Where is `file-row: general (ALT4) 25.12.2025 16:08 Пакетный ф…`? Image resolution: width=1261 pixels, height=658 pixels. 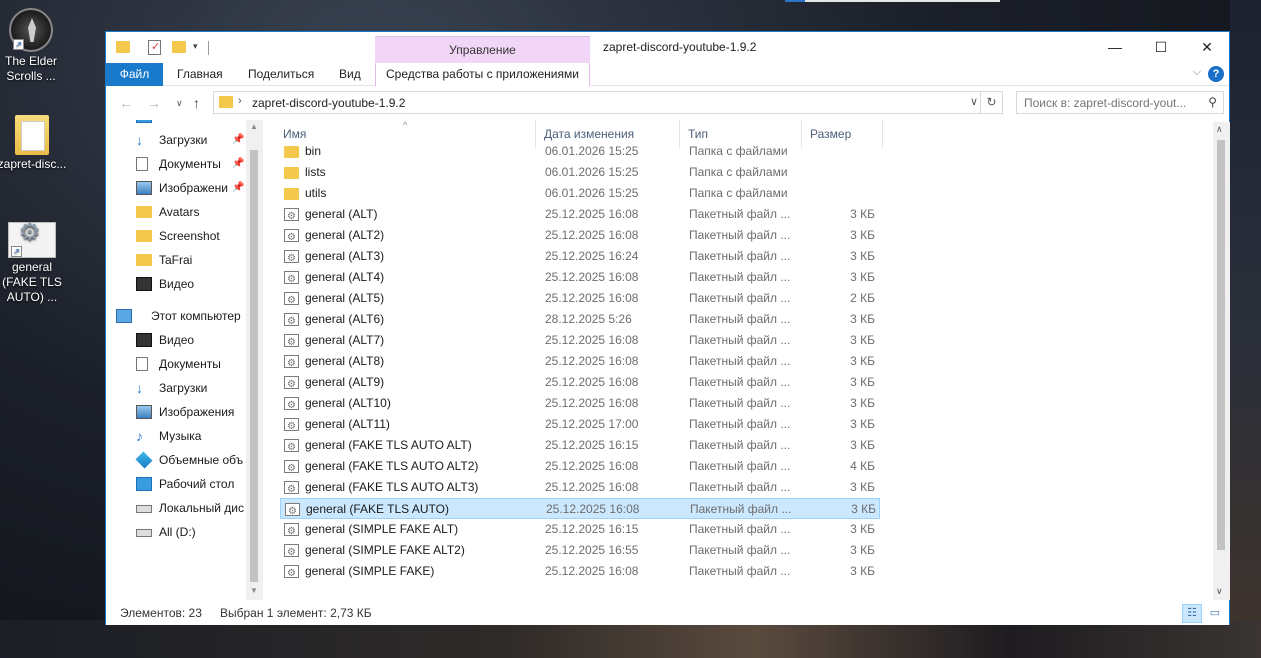 file-row: general (ALT4) 25.12.2025 16:08 Пакетный ф… is located at coordinates (580, 278).